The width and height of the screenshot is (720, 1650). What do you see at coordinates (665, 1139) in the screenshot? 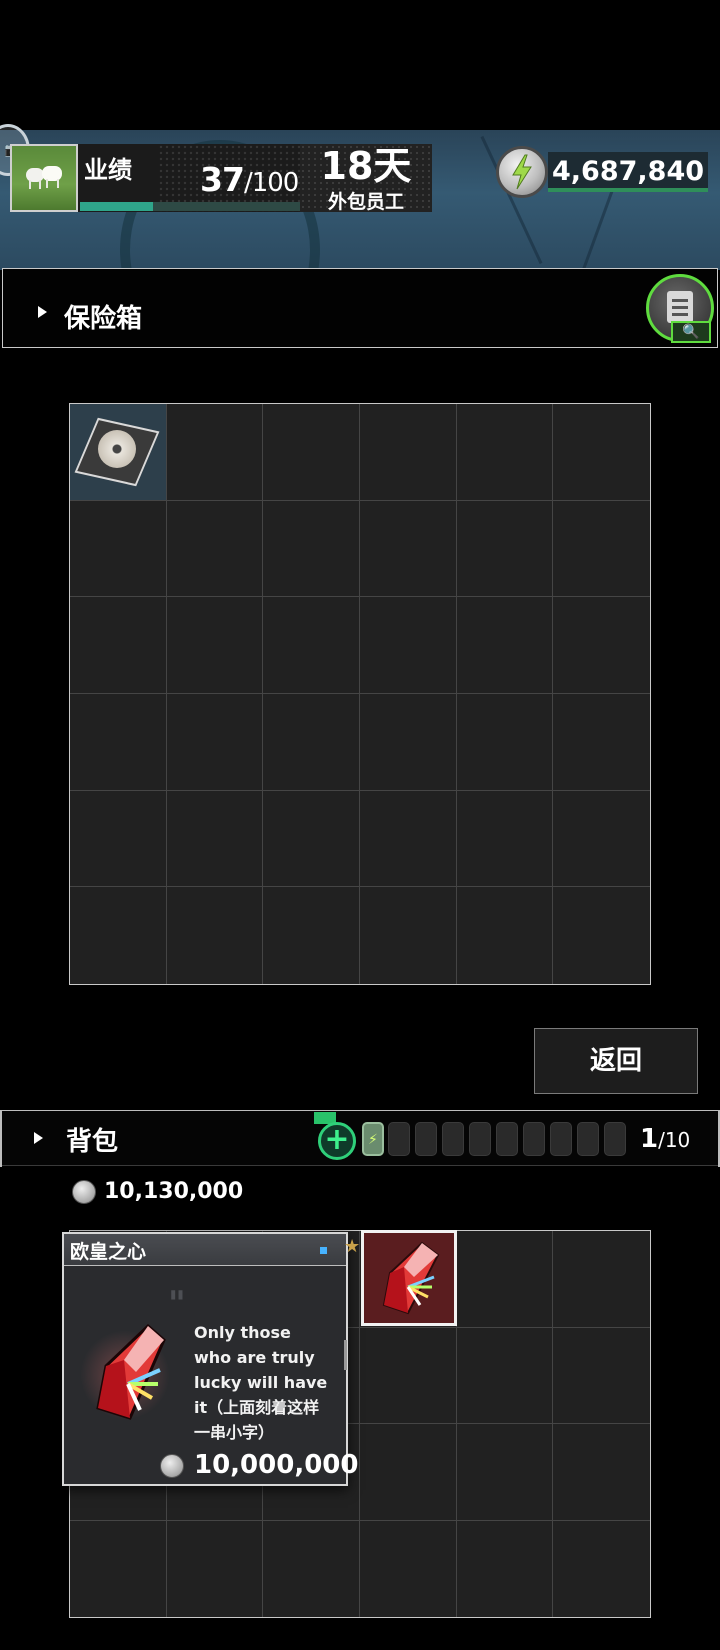
I see `backpack-count: 1/10` at bounding box center [665, 1139].